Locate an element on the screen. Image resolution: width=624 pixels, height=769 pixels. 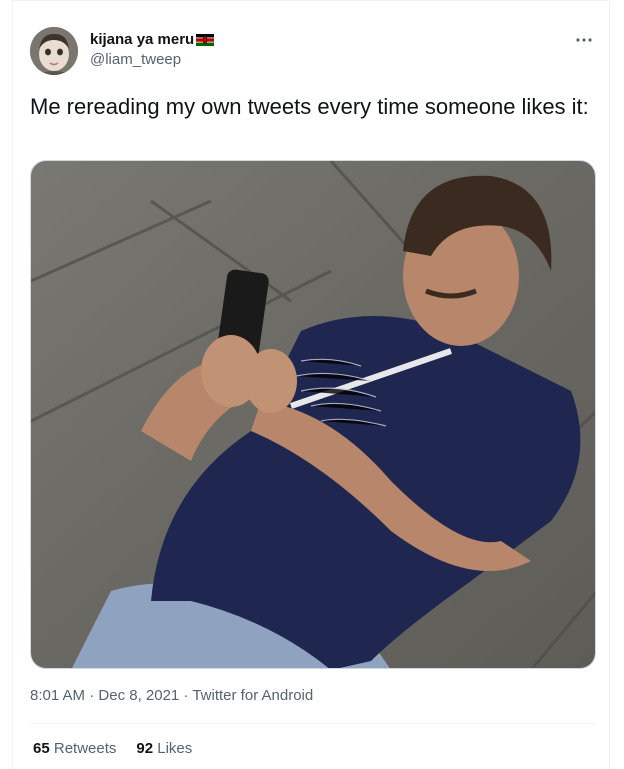
more-options-button is located at coordinates (584, 40).